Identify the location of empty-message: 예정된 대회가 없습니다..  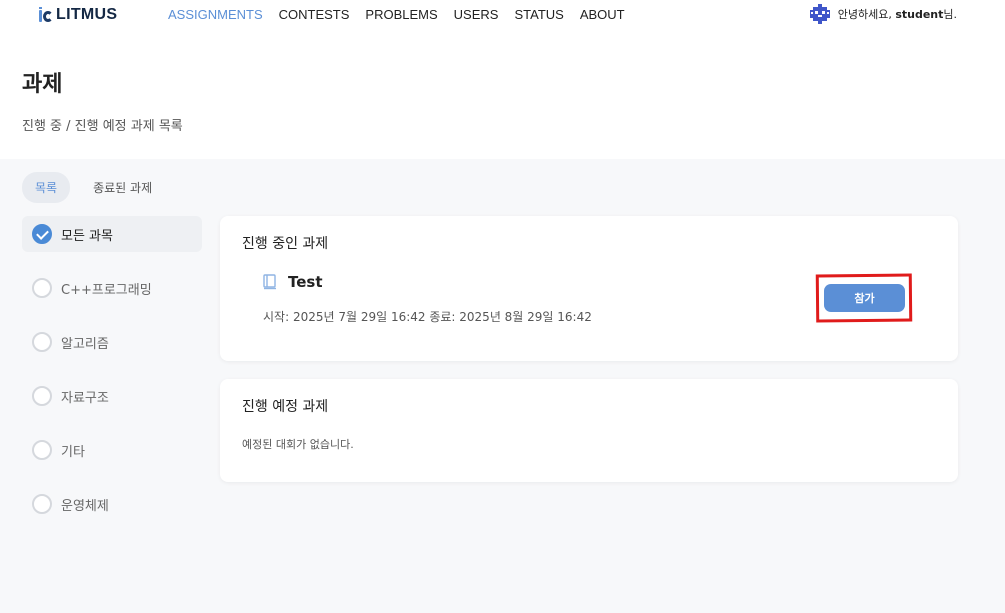
(298, 444).